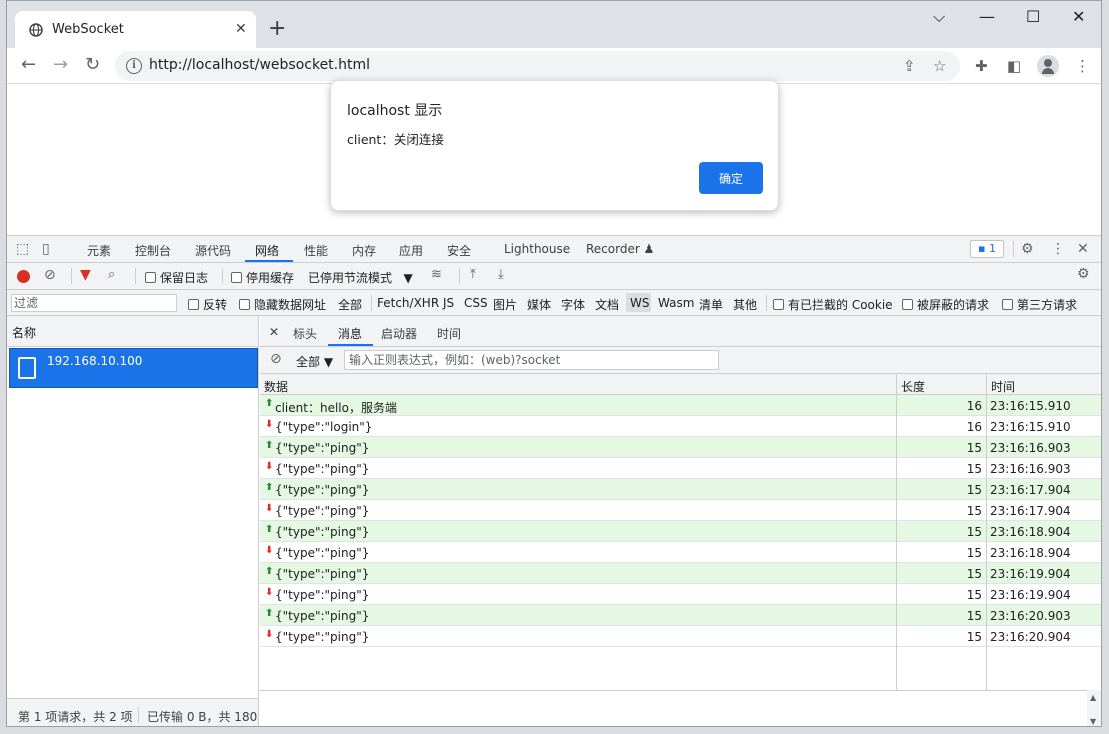 The width and height of the screenshot is (1109, 734). I want to click on devtools-menu-icon: ⋮, so click(1058, 249).